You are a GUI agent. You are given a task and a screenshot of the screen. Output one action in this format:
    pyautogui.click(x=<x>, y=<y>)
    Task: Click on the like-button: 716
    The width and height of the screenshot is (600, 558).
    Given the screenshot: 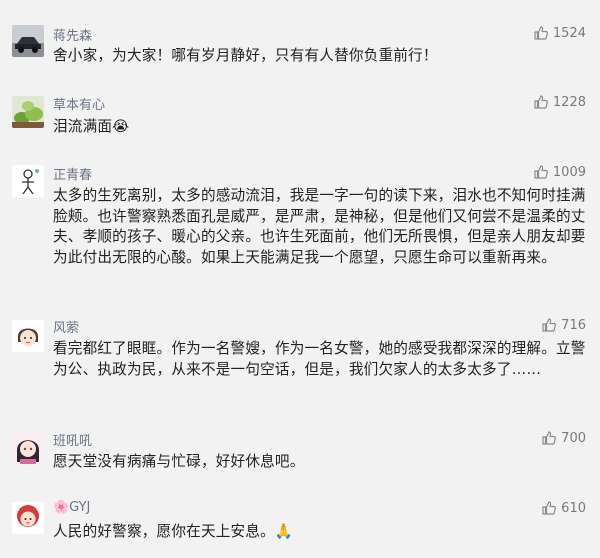 What is the action you would take?
    pyautogui.click(x=563, y=325)
    